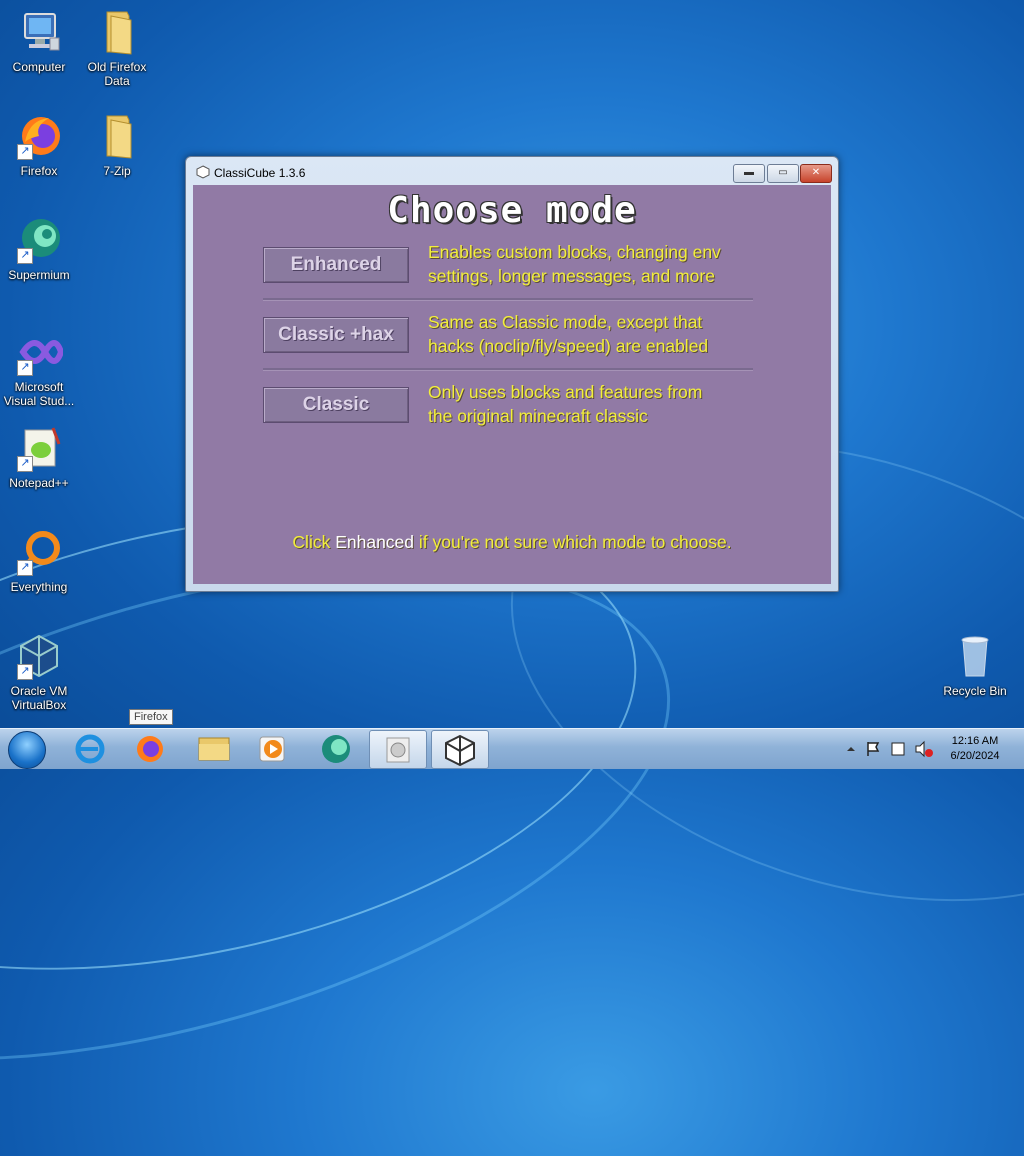 The image size is (1024, 1156). What do you see at coordinates (39, 32) in the screenshot?
I see `computer-icon` at bounding box center [39, 32].